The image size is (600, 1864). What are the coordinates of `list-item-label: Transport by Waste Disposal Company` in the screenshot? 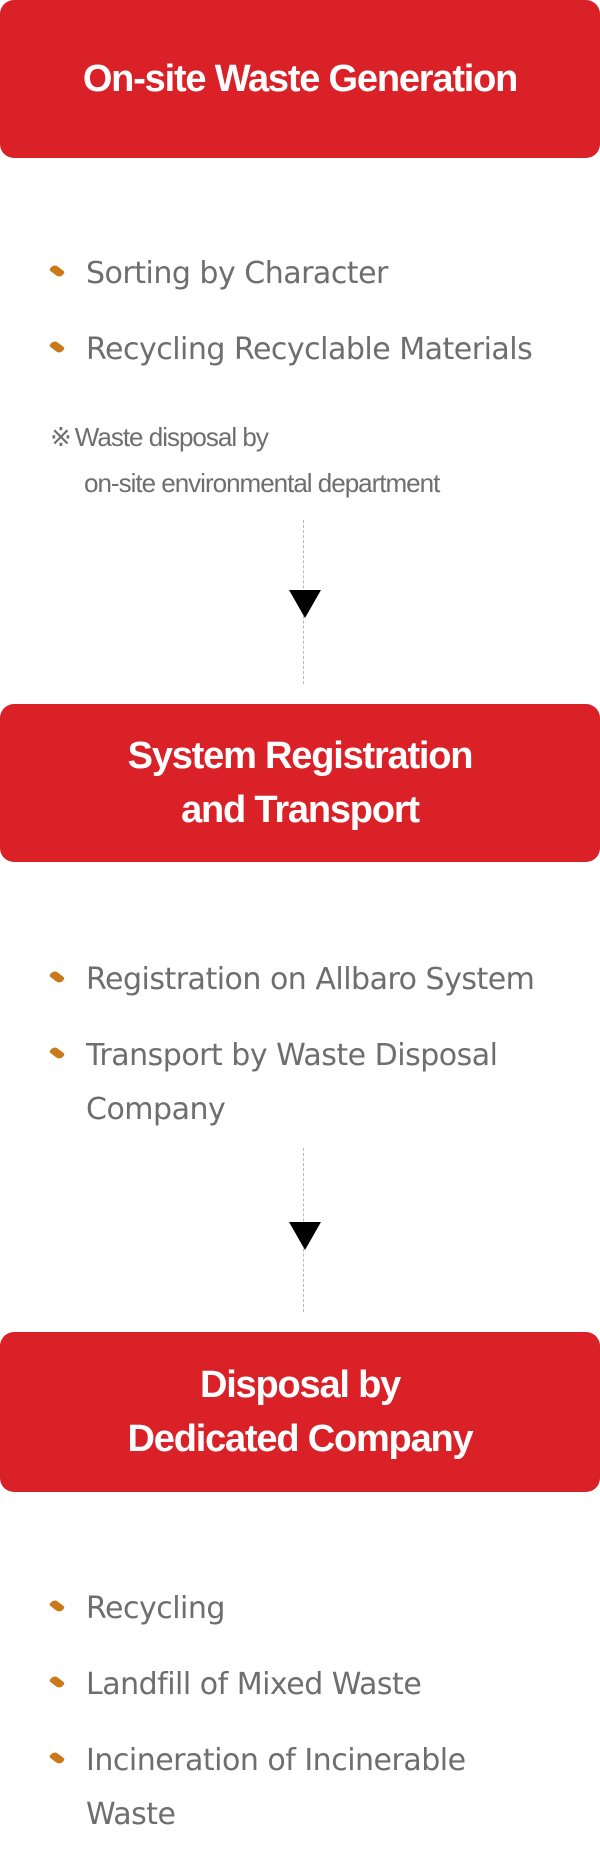 It's located at (292, 1082).